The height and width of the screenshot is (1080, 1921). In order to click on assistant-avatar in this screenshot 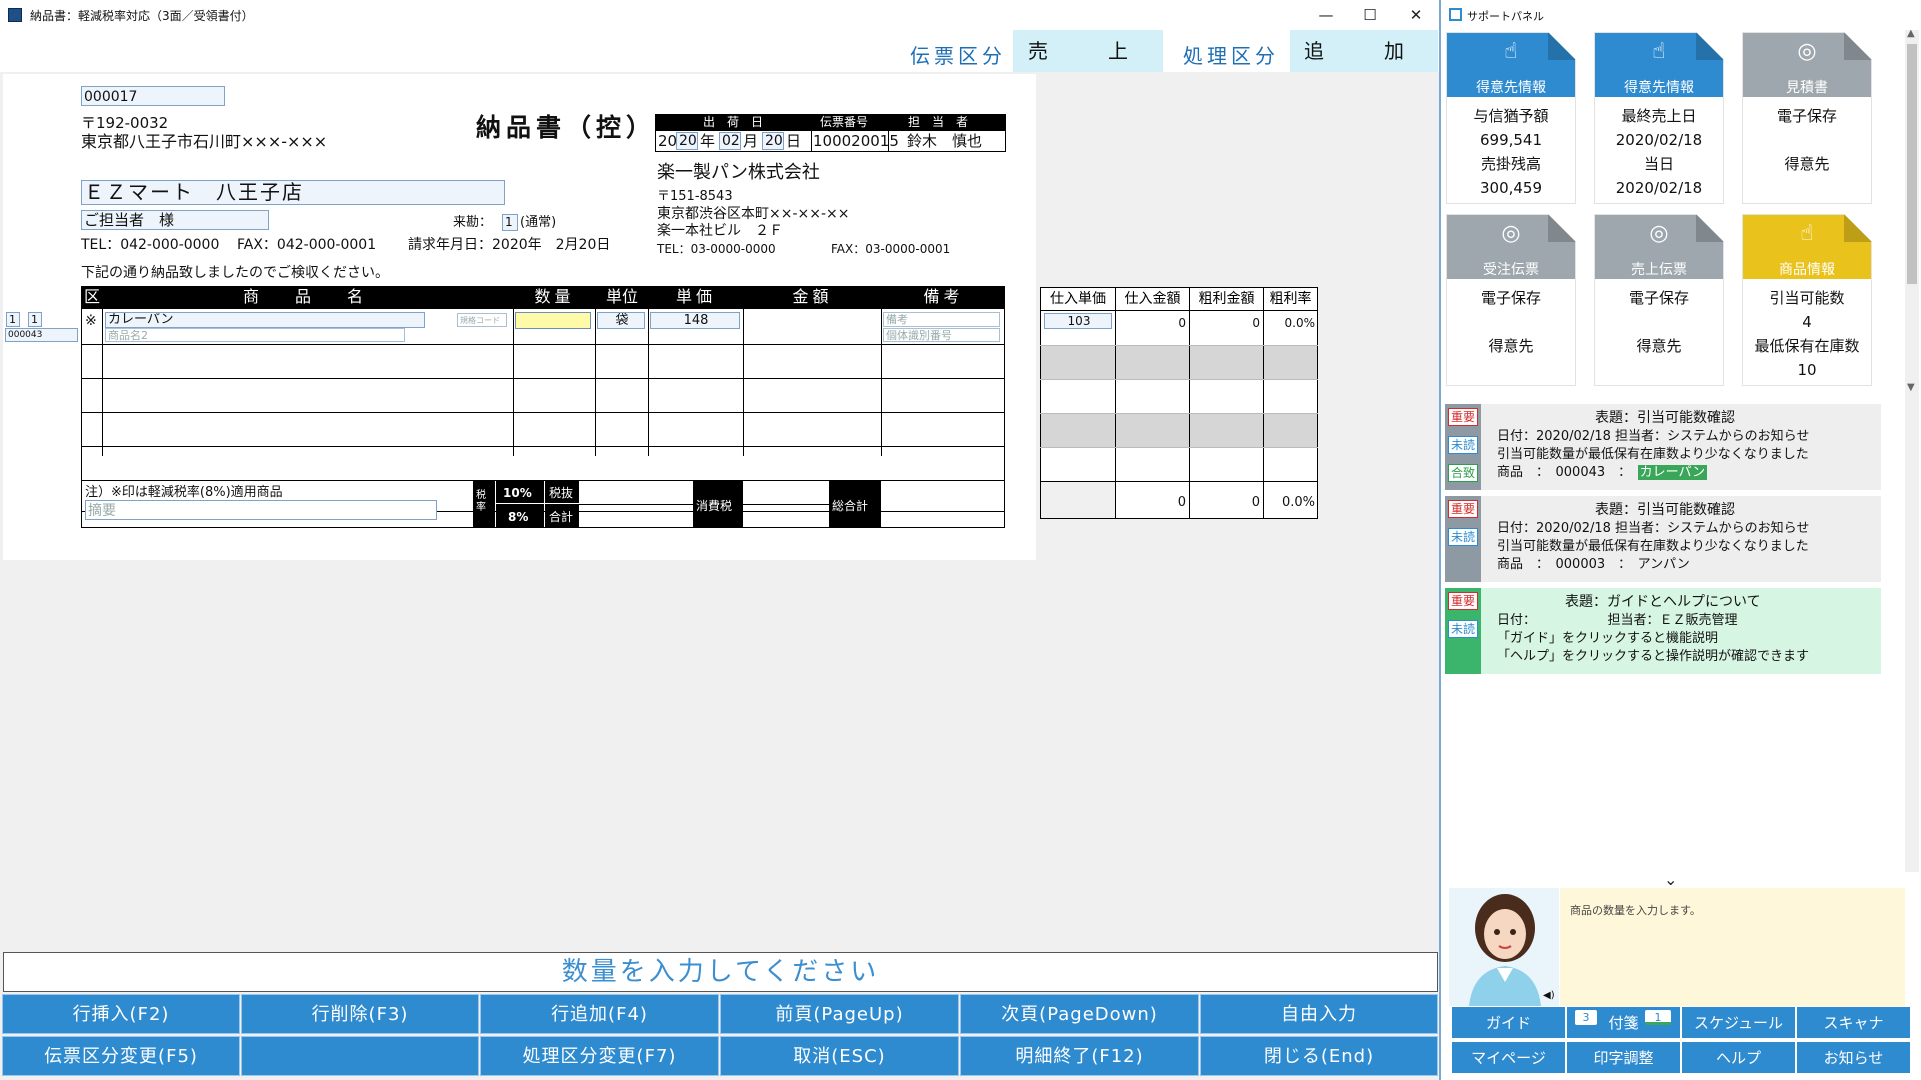, I will do `click(1504, 947)`.